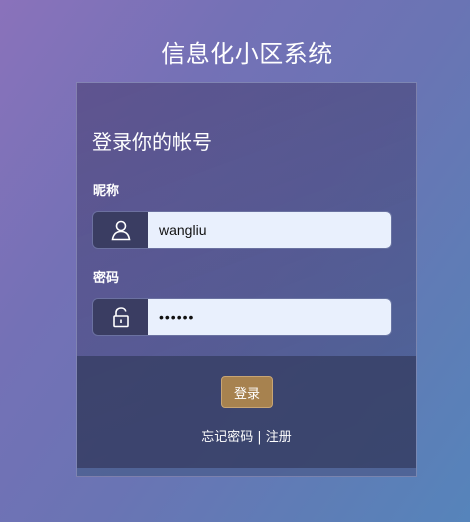  Describe the element at coordinates (106, 278) in the screenshot. I see `password-label: 密码` at that location.